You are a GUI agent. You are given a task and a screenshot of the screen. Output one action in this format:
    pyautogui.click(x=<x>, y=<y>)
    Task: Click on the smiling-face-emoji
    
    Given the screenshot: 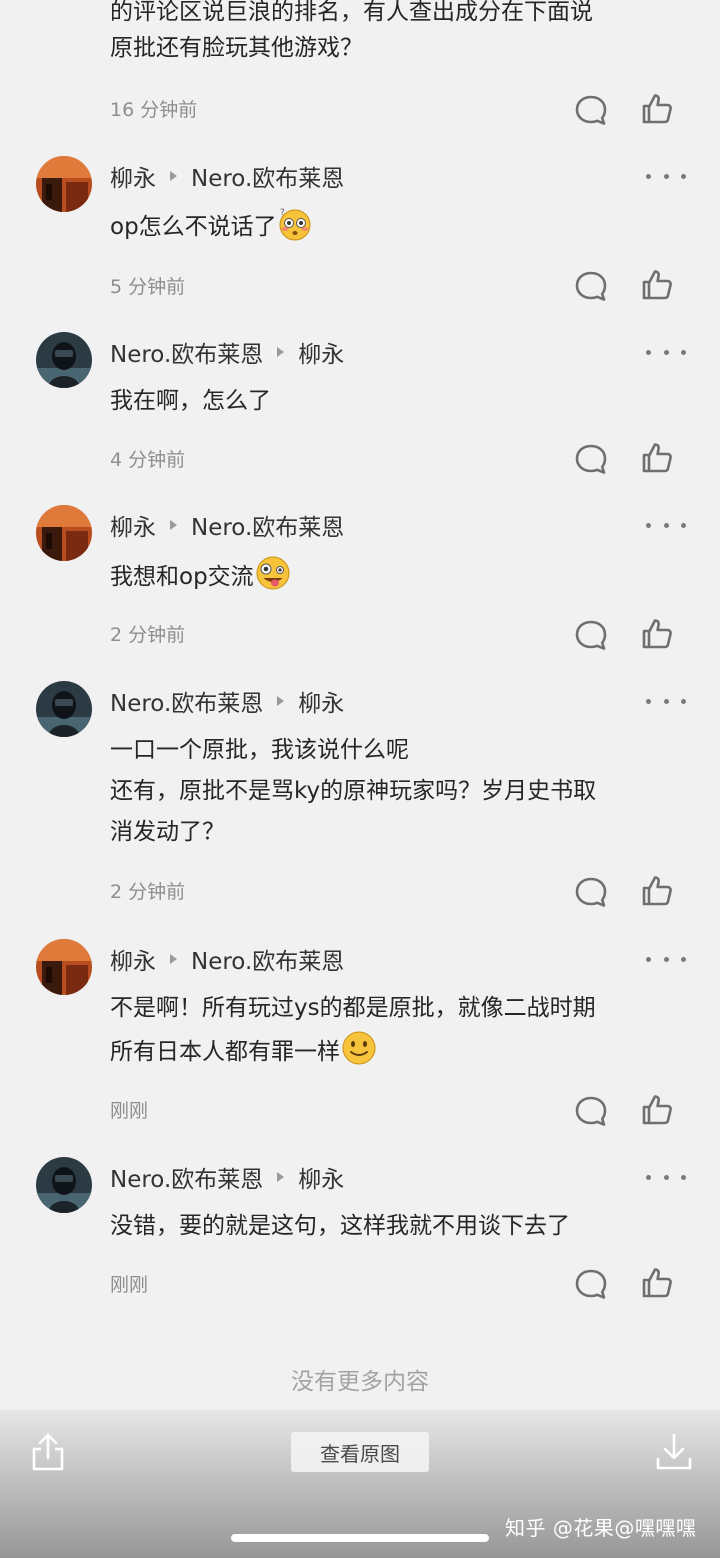 What is the action you would take?
    pyautogui.click(x=359, y=1048)
    